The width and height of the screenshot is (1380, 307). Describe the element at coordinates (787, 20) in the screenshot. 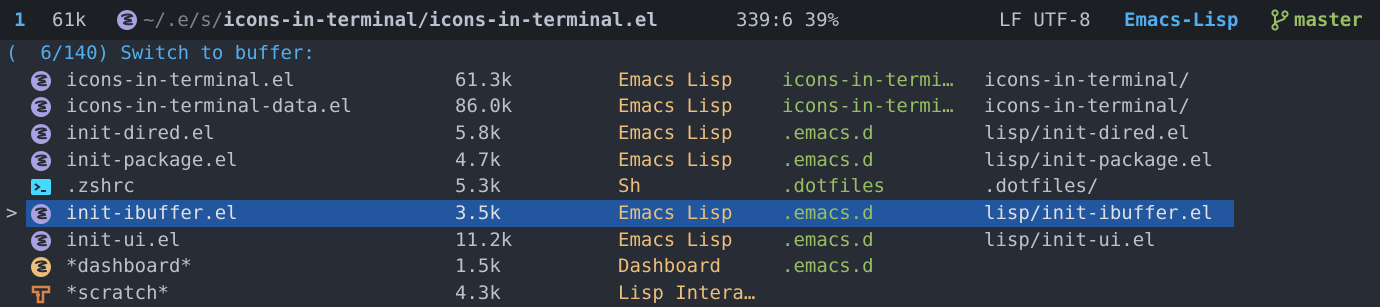

I see `cursor-position: 339:6 39%` at that location.